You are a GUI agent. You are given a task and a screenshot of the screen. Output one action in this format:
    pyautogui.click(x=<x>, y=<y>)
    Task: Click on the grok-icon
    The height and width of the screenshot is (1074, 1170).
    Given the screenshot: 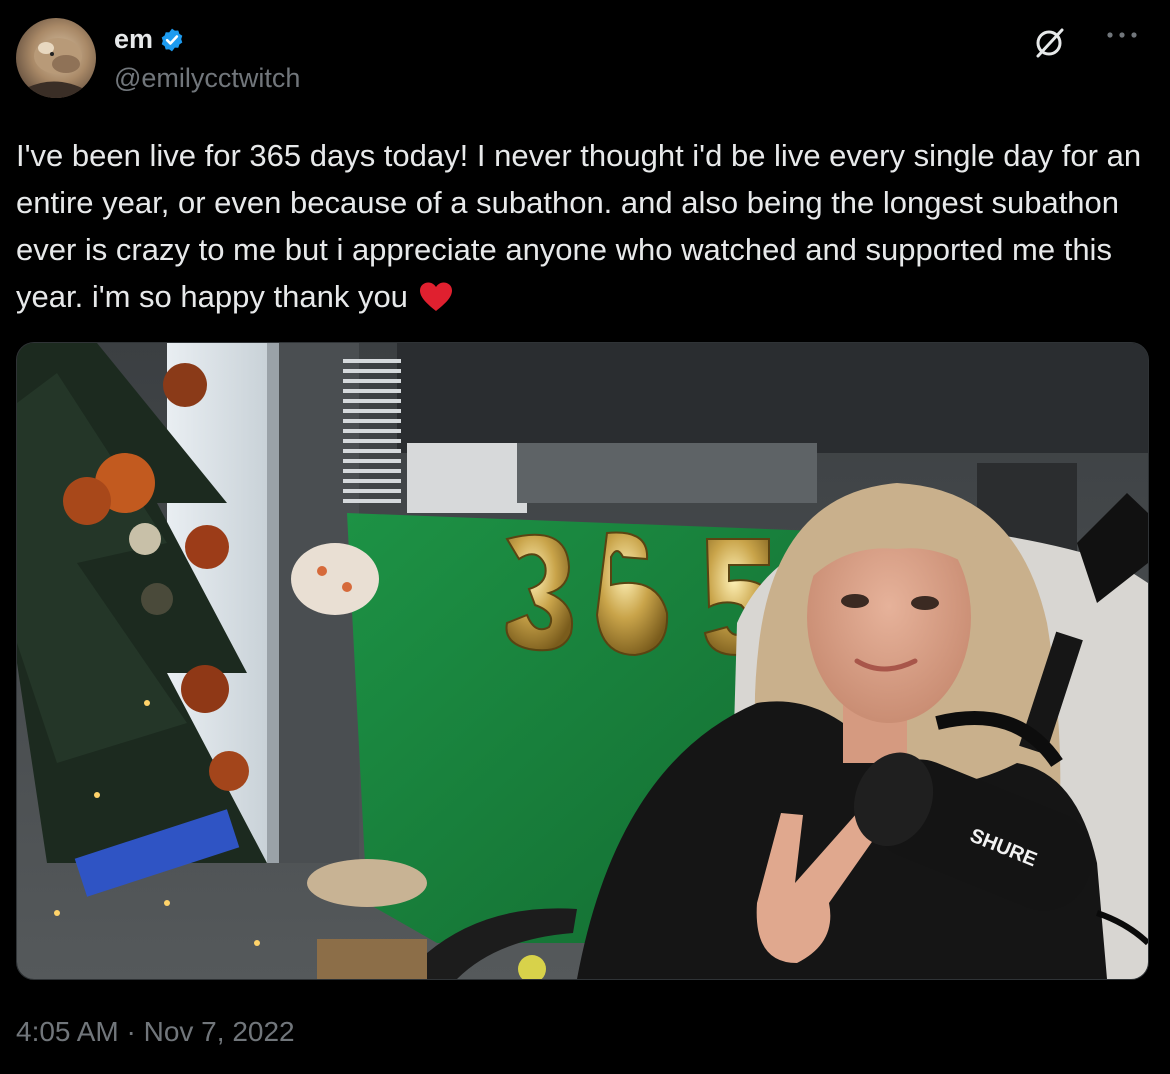 What is the action you would take?
    pyautogui.click(x=1049, y=43)
    